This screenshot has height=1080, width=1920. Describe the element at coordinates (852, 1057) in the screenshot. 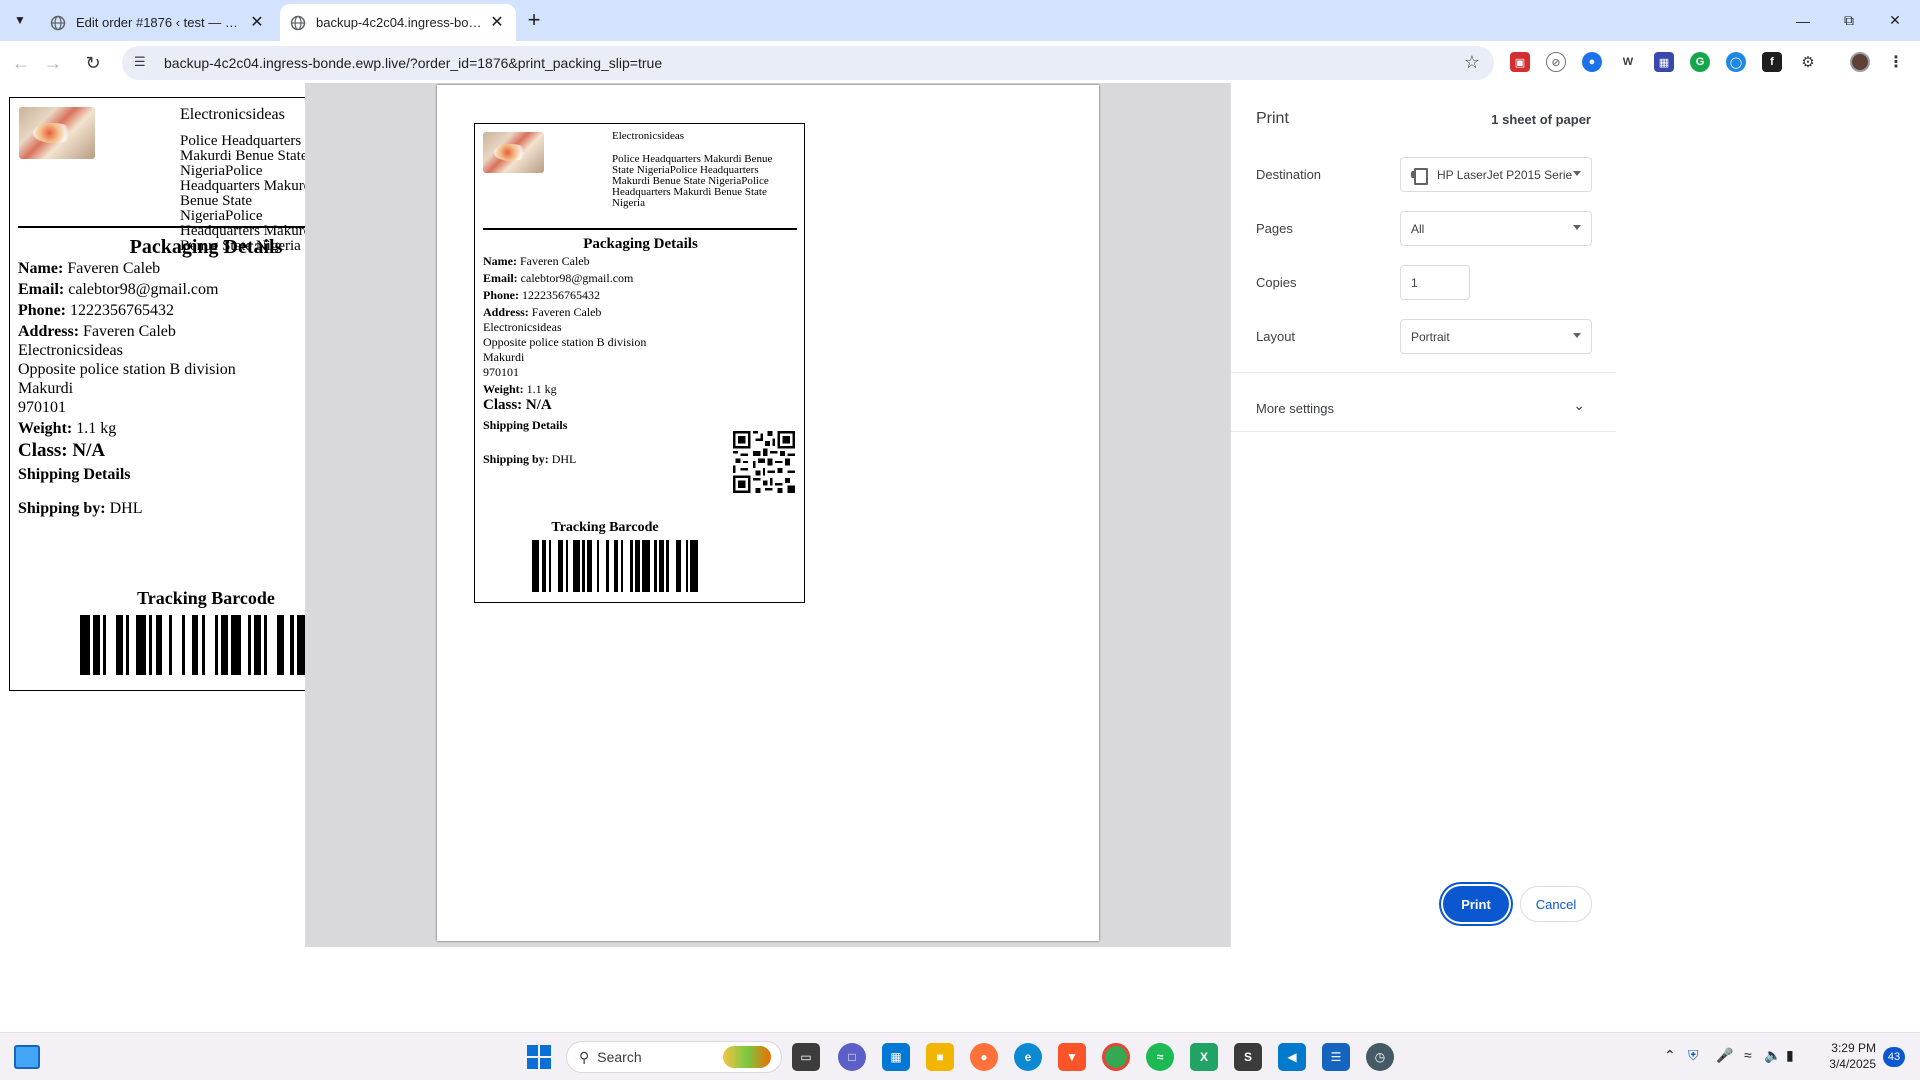

I see `chat-icon: □` at that location.